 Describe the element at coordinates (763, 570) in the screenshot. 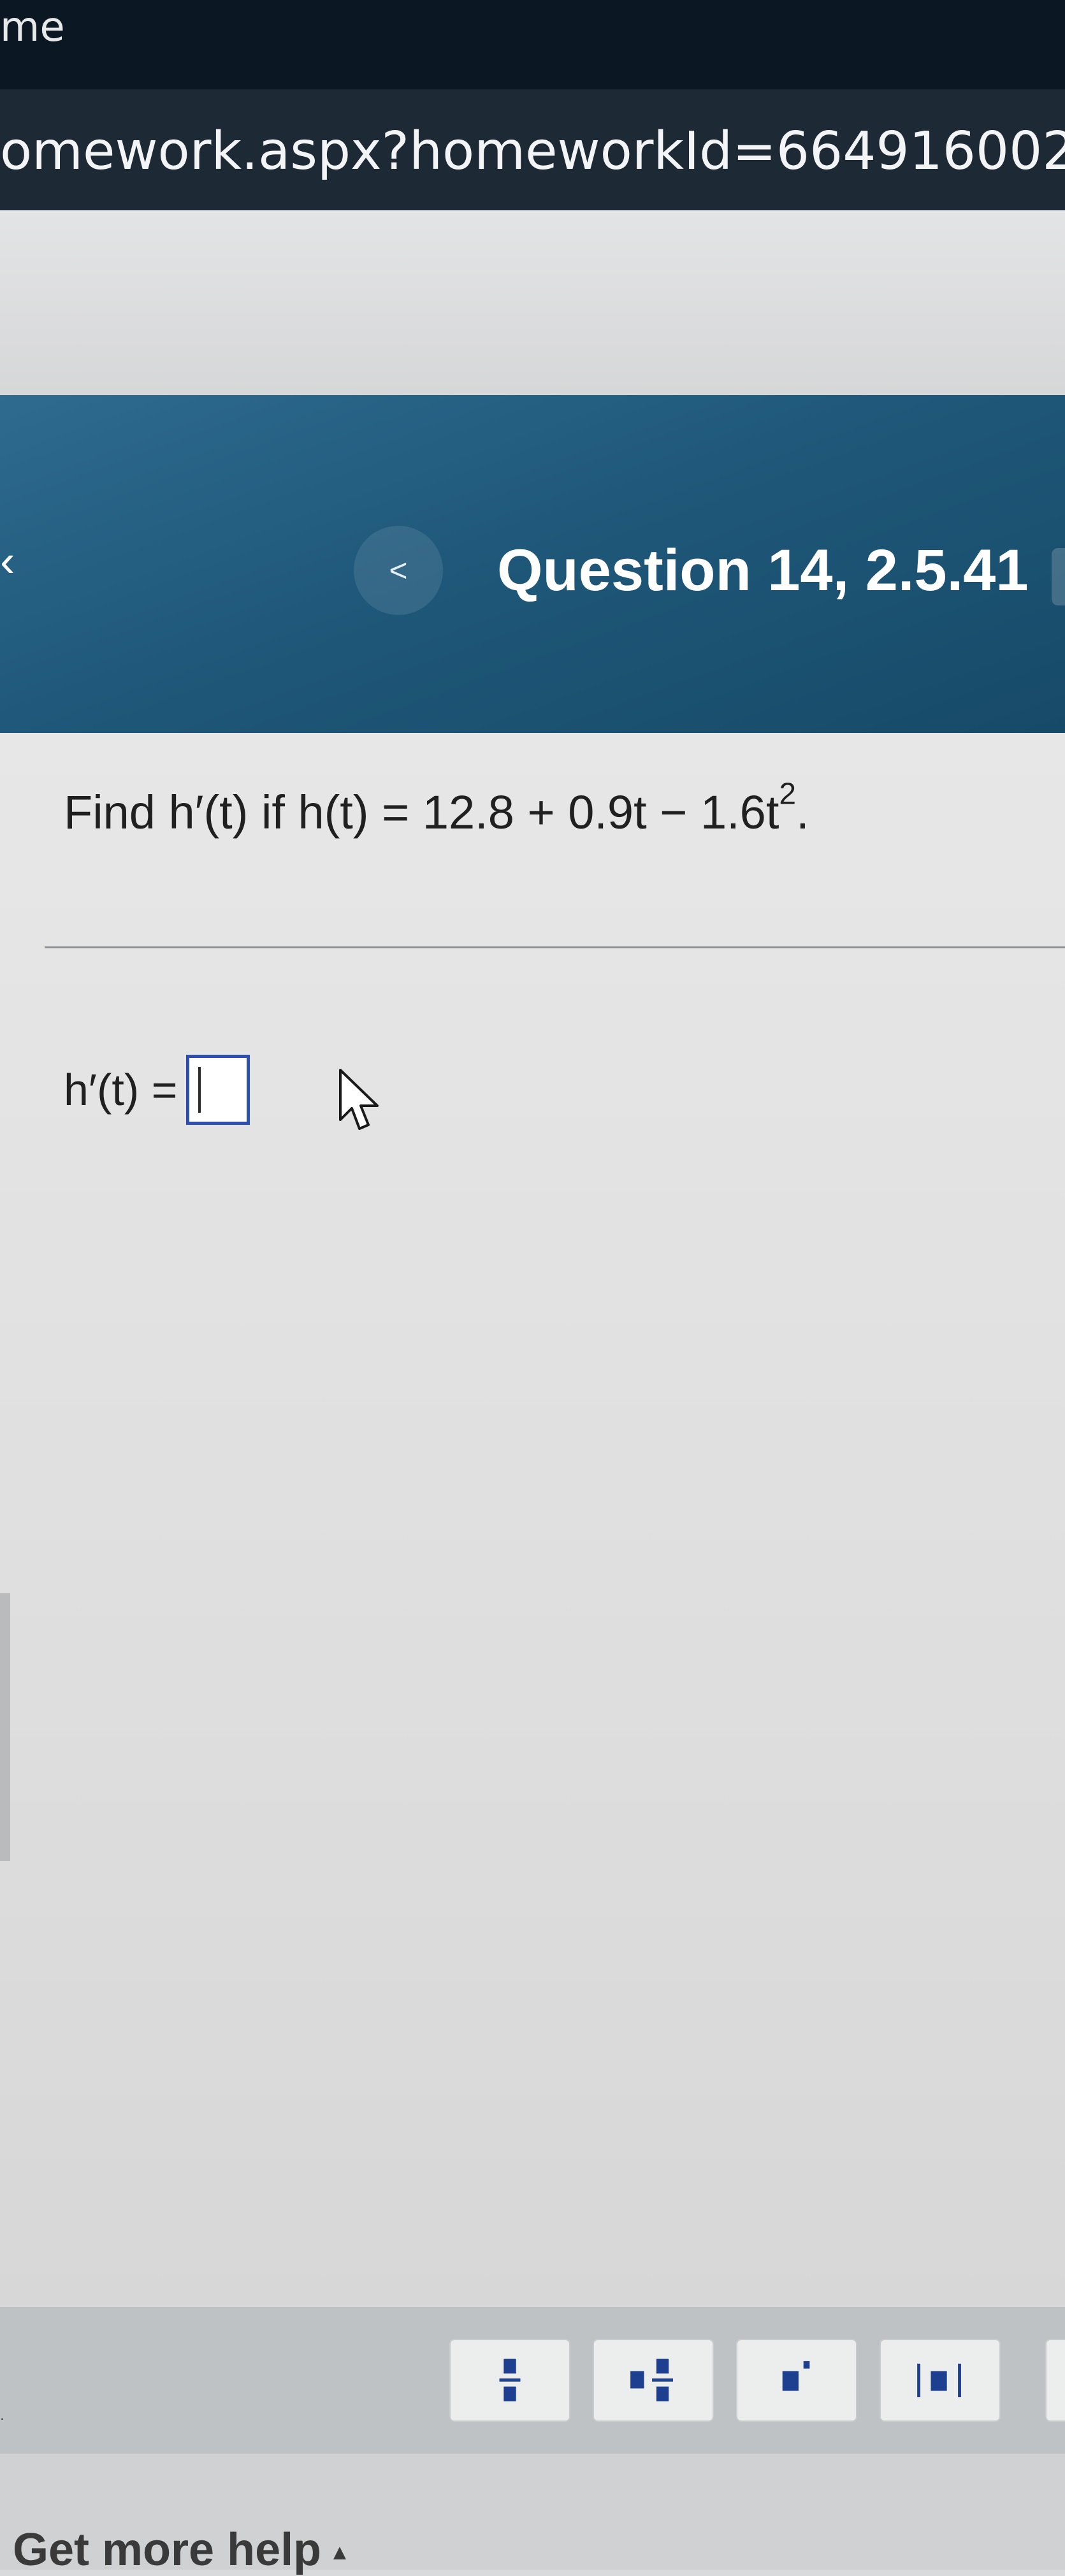

I see `question-title: Question 14, 2.5.41` at that location.